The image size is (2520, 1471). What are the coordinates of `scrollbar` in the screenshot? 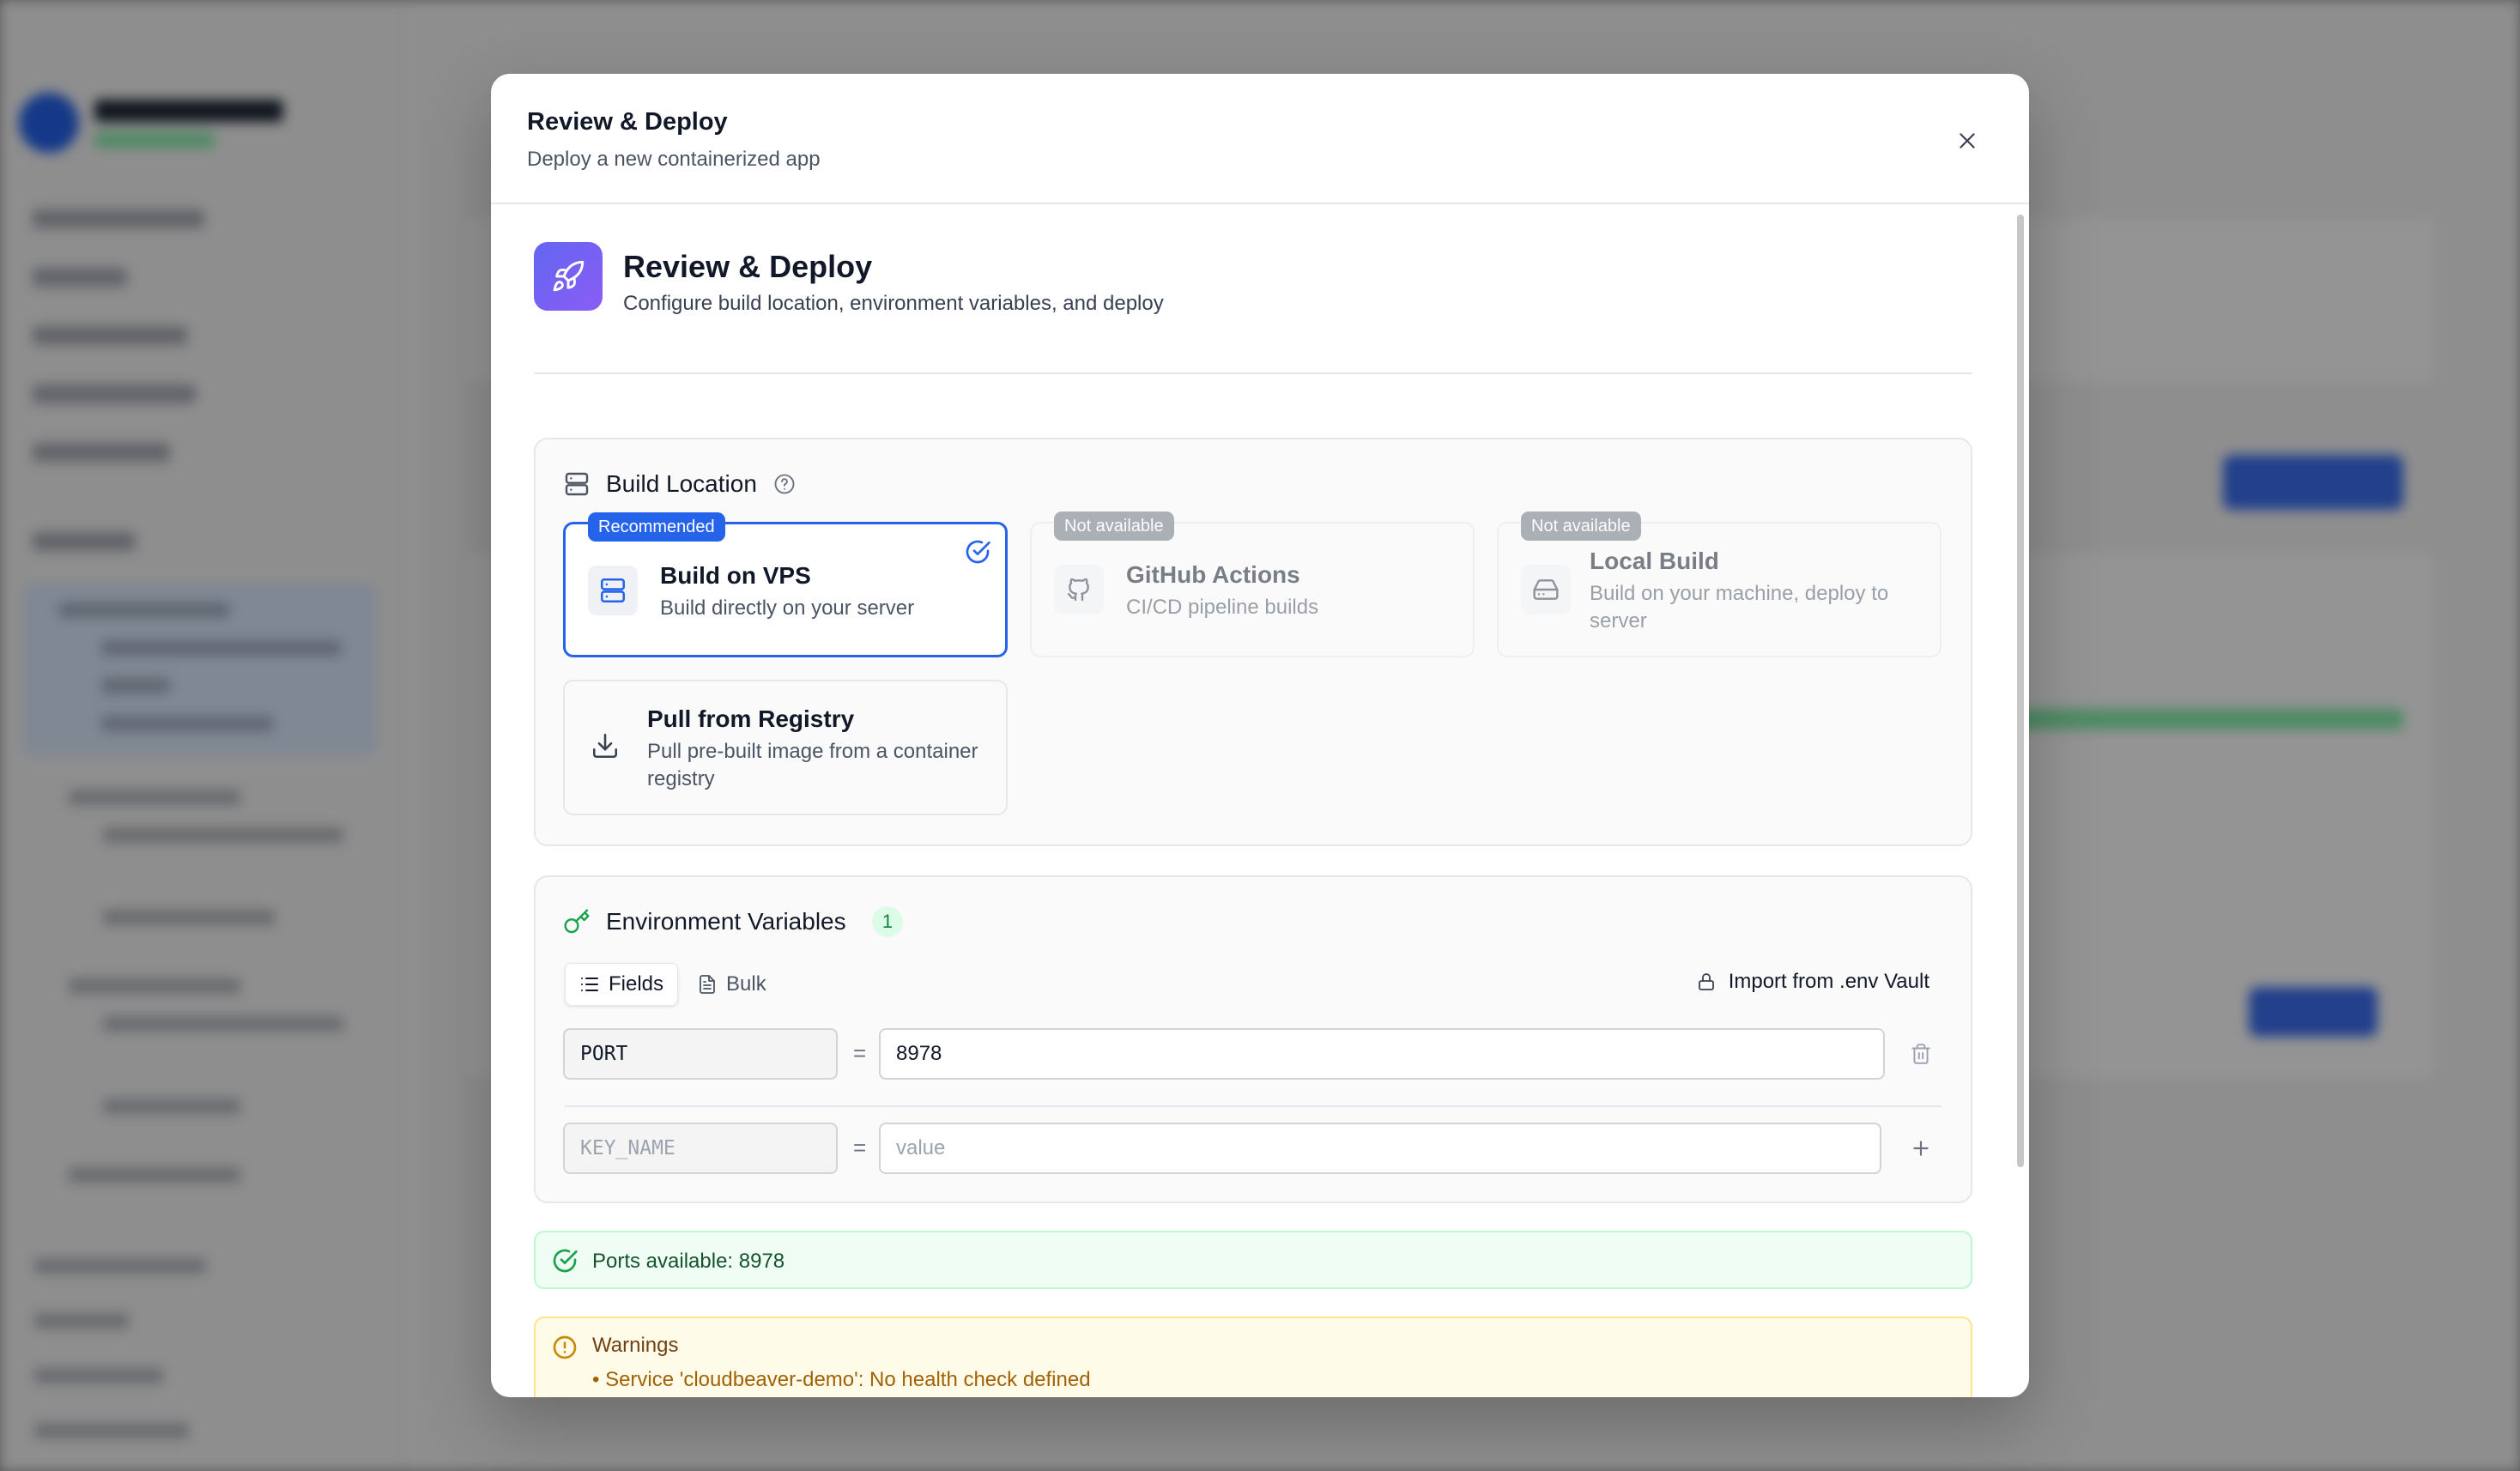 It's located at (2021, 691).